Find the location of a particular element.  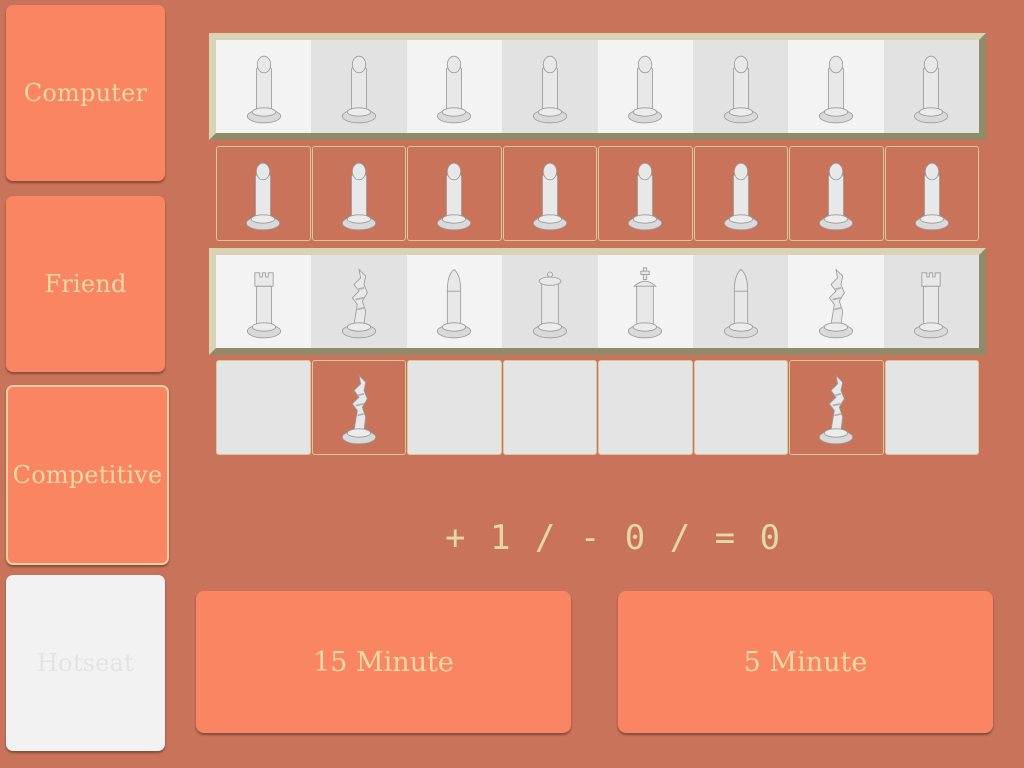

mode-label: Hotseat is located at coordinates (85, 663).